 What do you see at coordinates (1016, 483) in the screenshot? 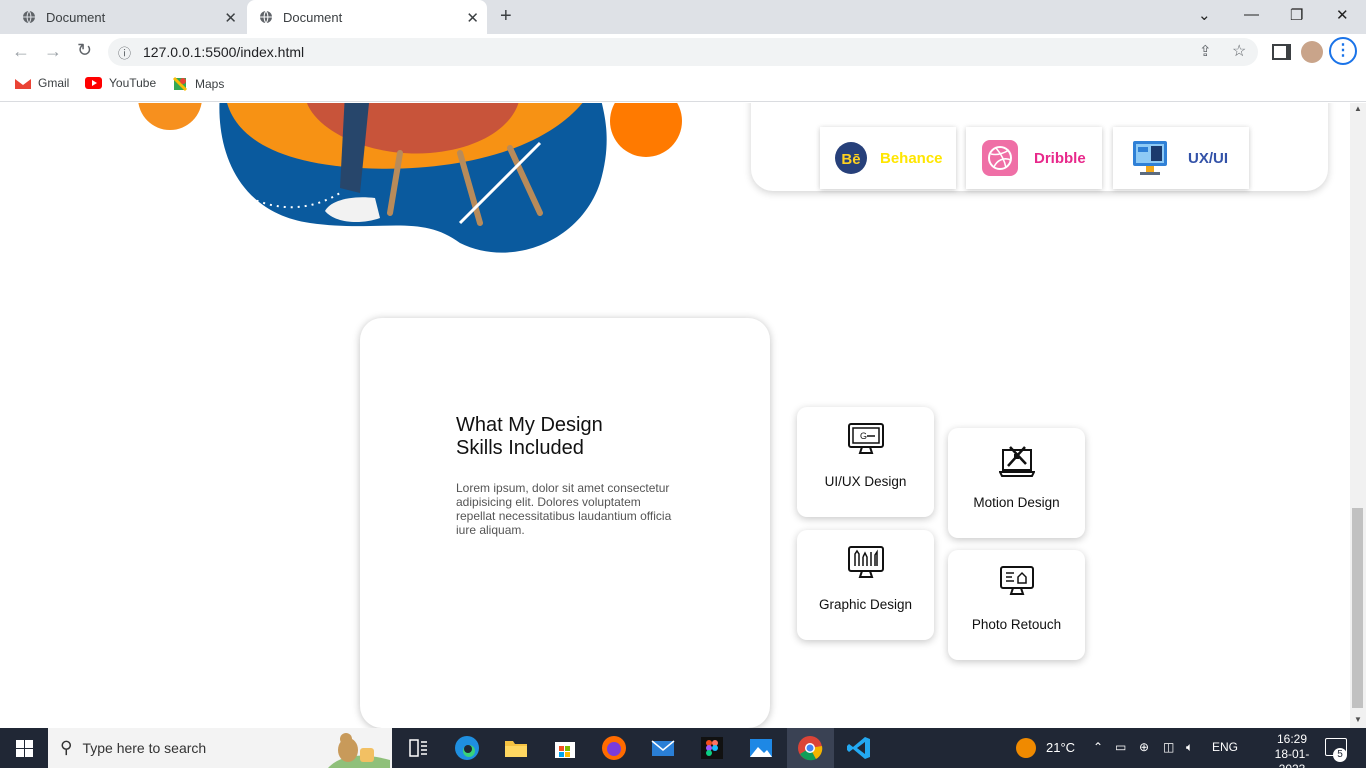
I see `skill-card-motion: Motion Design` at bounding box center [1016, 483].